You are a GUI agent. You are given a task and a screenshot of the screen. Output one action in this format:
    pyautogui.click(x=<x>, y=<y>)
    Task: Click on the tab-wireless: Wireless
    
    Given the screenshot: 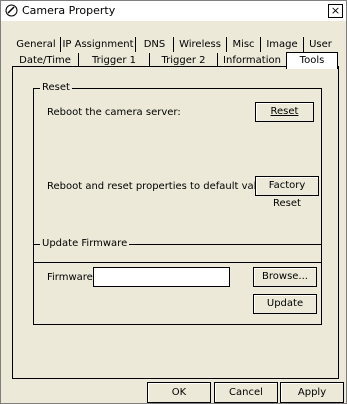 What is the action you would take?
    pyautogui.click(x=200, y=44)
    